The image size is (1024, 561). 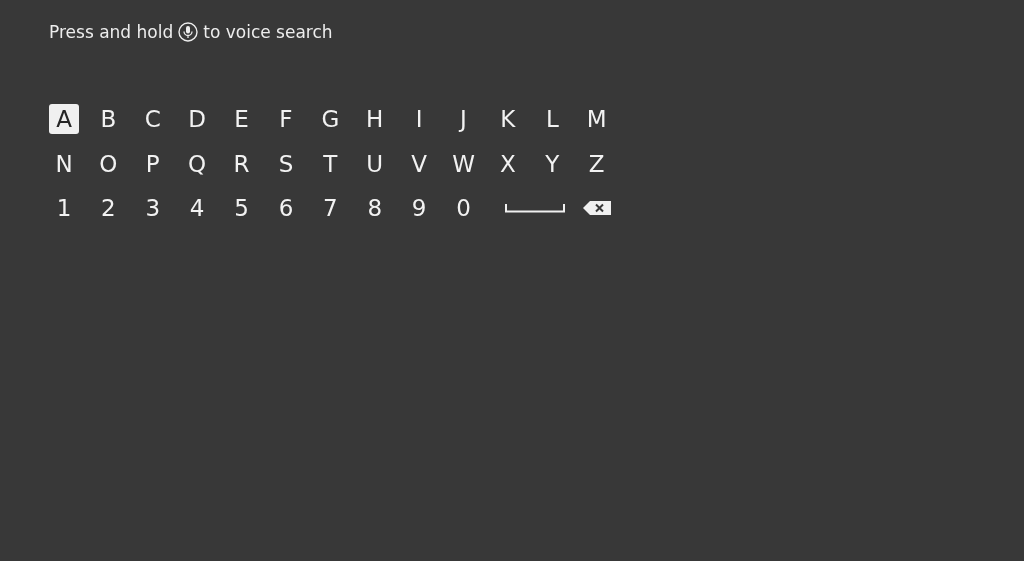 What do you see at coordinates (419, 208) in the screenshot?
I see `letter-key: 9` at bounding box center [419, 208].